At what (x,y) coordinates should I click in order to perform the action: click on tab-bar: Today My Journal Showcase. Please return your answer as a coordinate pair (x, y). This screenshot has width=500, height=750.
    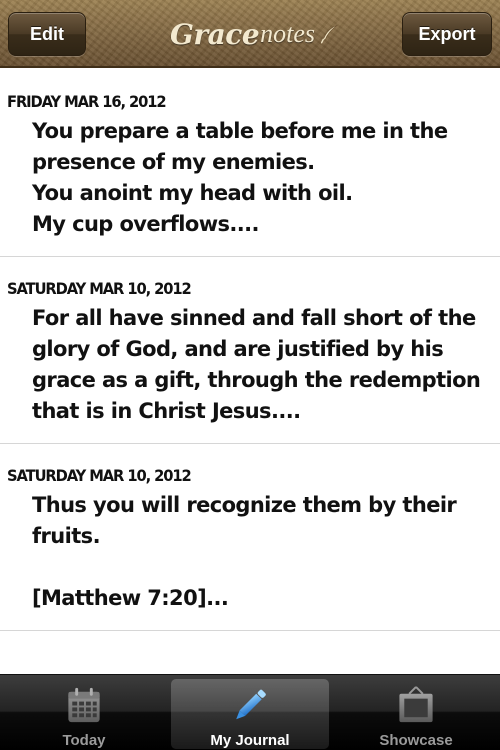
    Looking at the image, I should click on (250, 712).